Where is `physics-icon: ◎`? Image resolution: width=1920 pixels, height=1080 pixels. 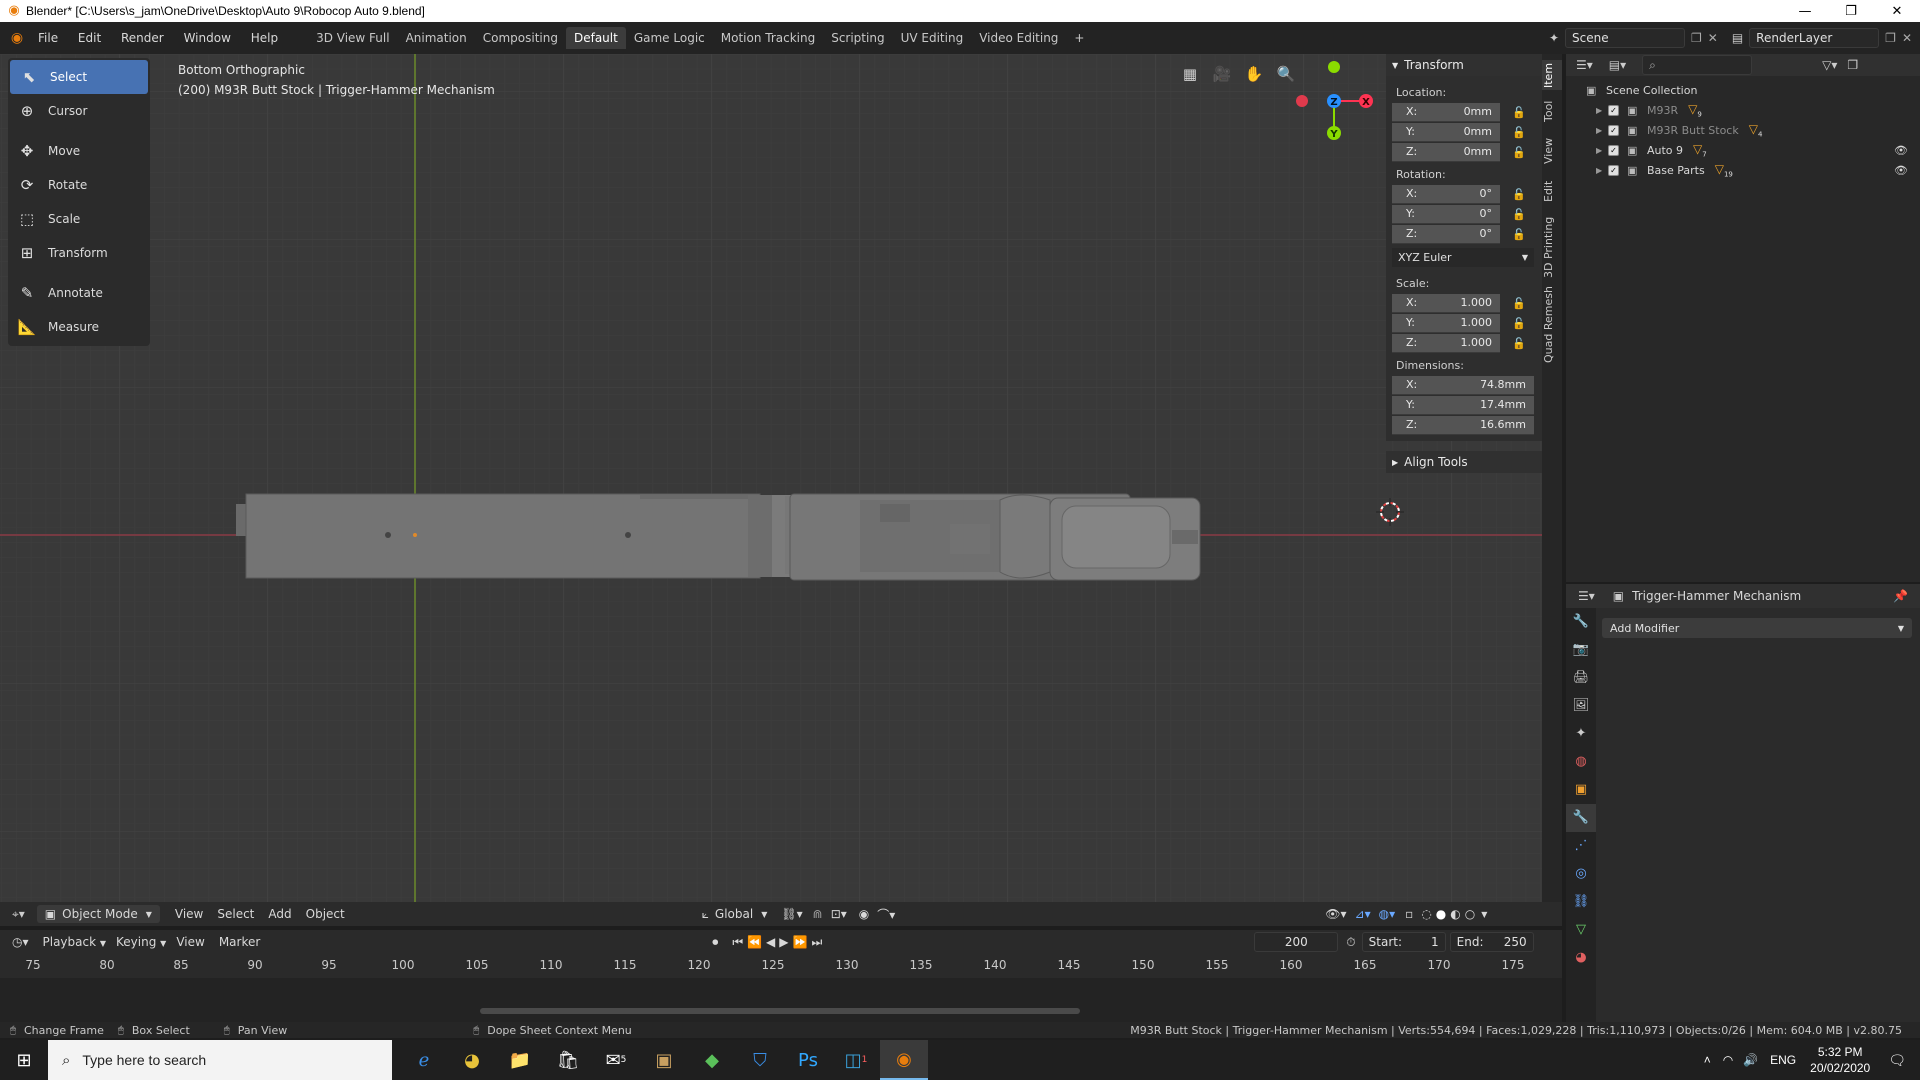
physics-icon: ◎ is located at coordinates (1581, 874).